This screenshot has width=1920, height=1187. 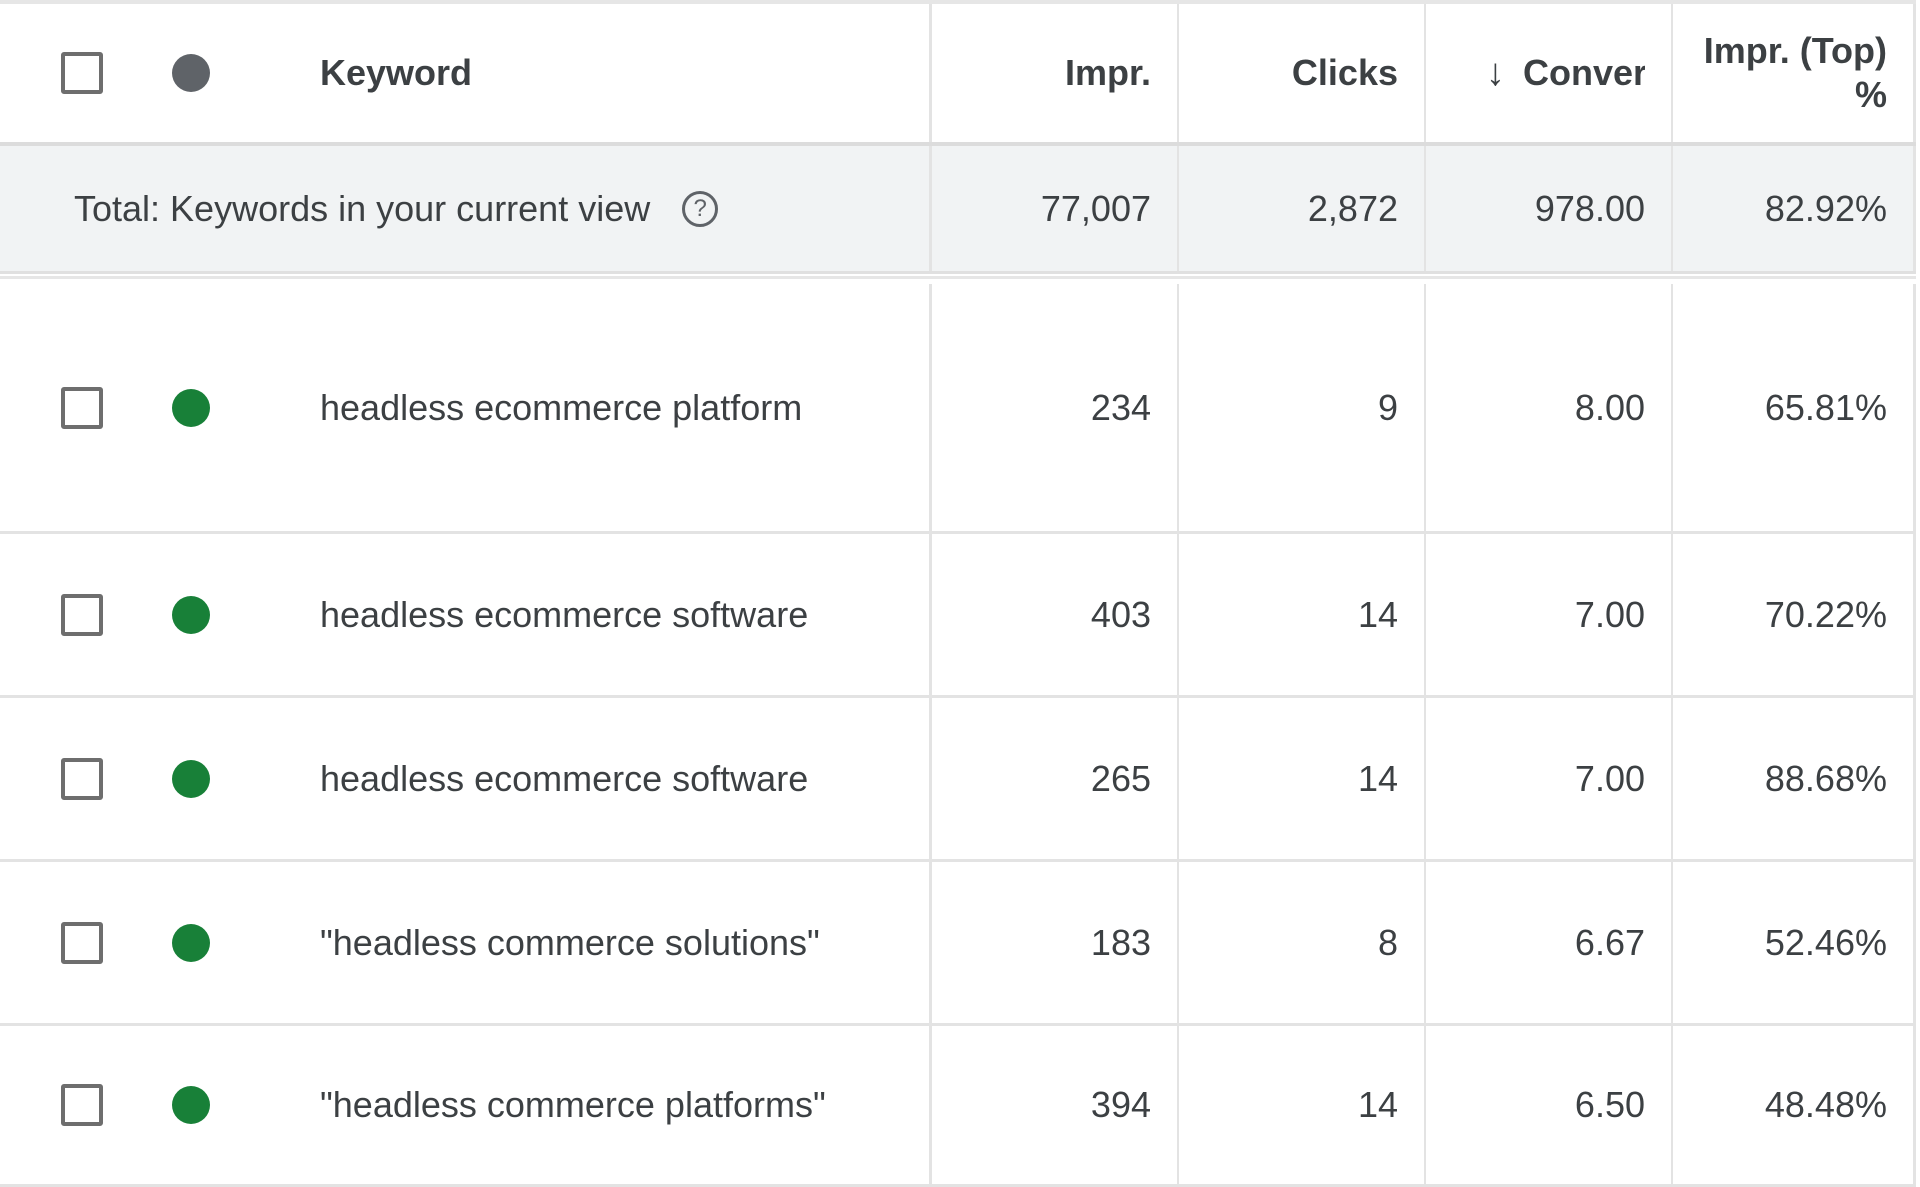 What do you see at coordinates (1387, 407) in the screenshot?
I see `clicks-value: 9` at bounding box center [1387, 407].